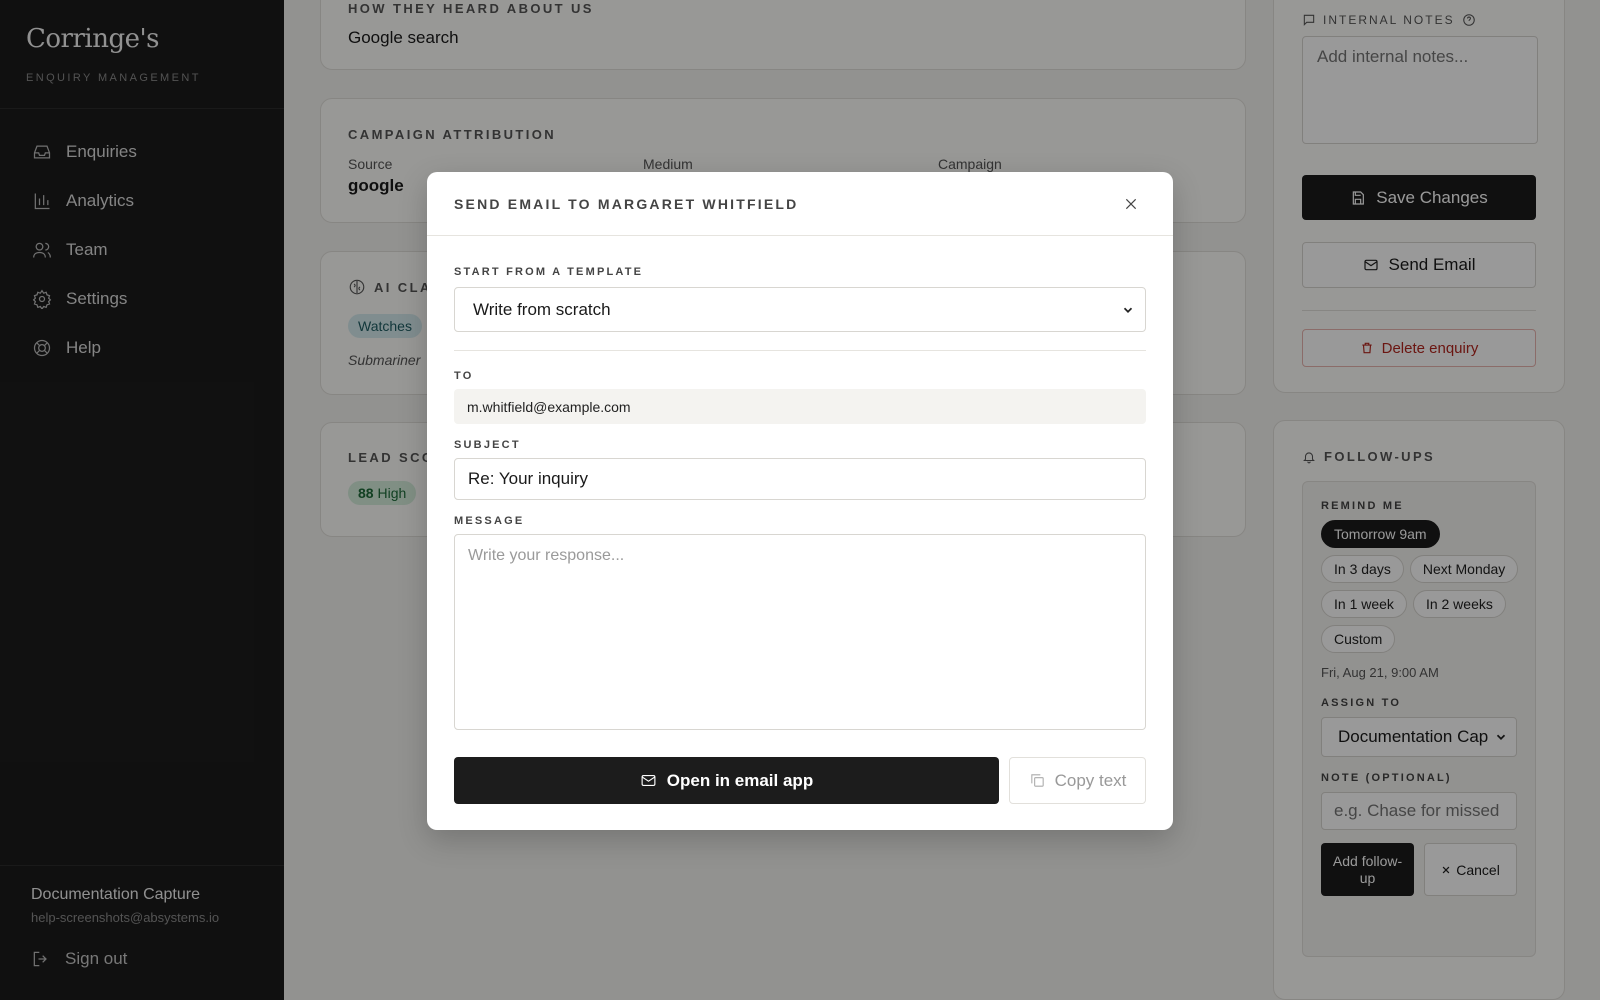 The image size is (1600, 1000). What do you see at coordinates (487, 445) in the screenshot?
I see `subject-label: SUBJECT` at bounding box center [487, 445].